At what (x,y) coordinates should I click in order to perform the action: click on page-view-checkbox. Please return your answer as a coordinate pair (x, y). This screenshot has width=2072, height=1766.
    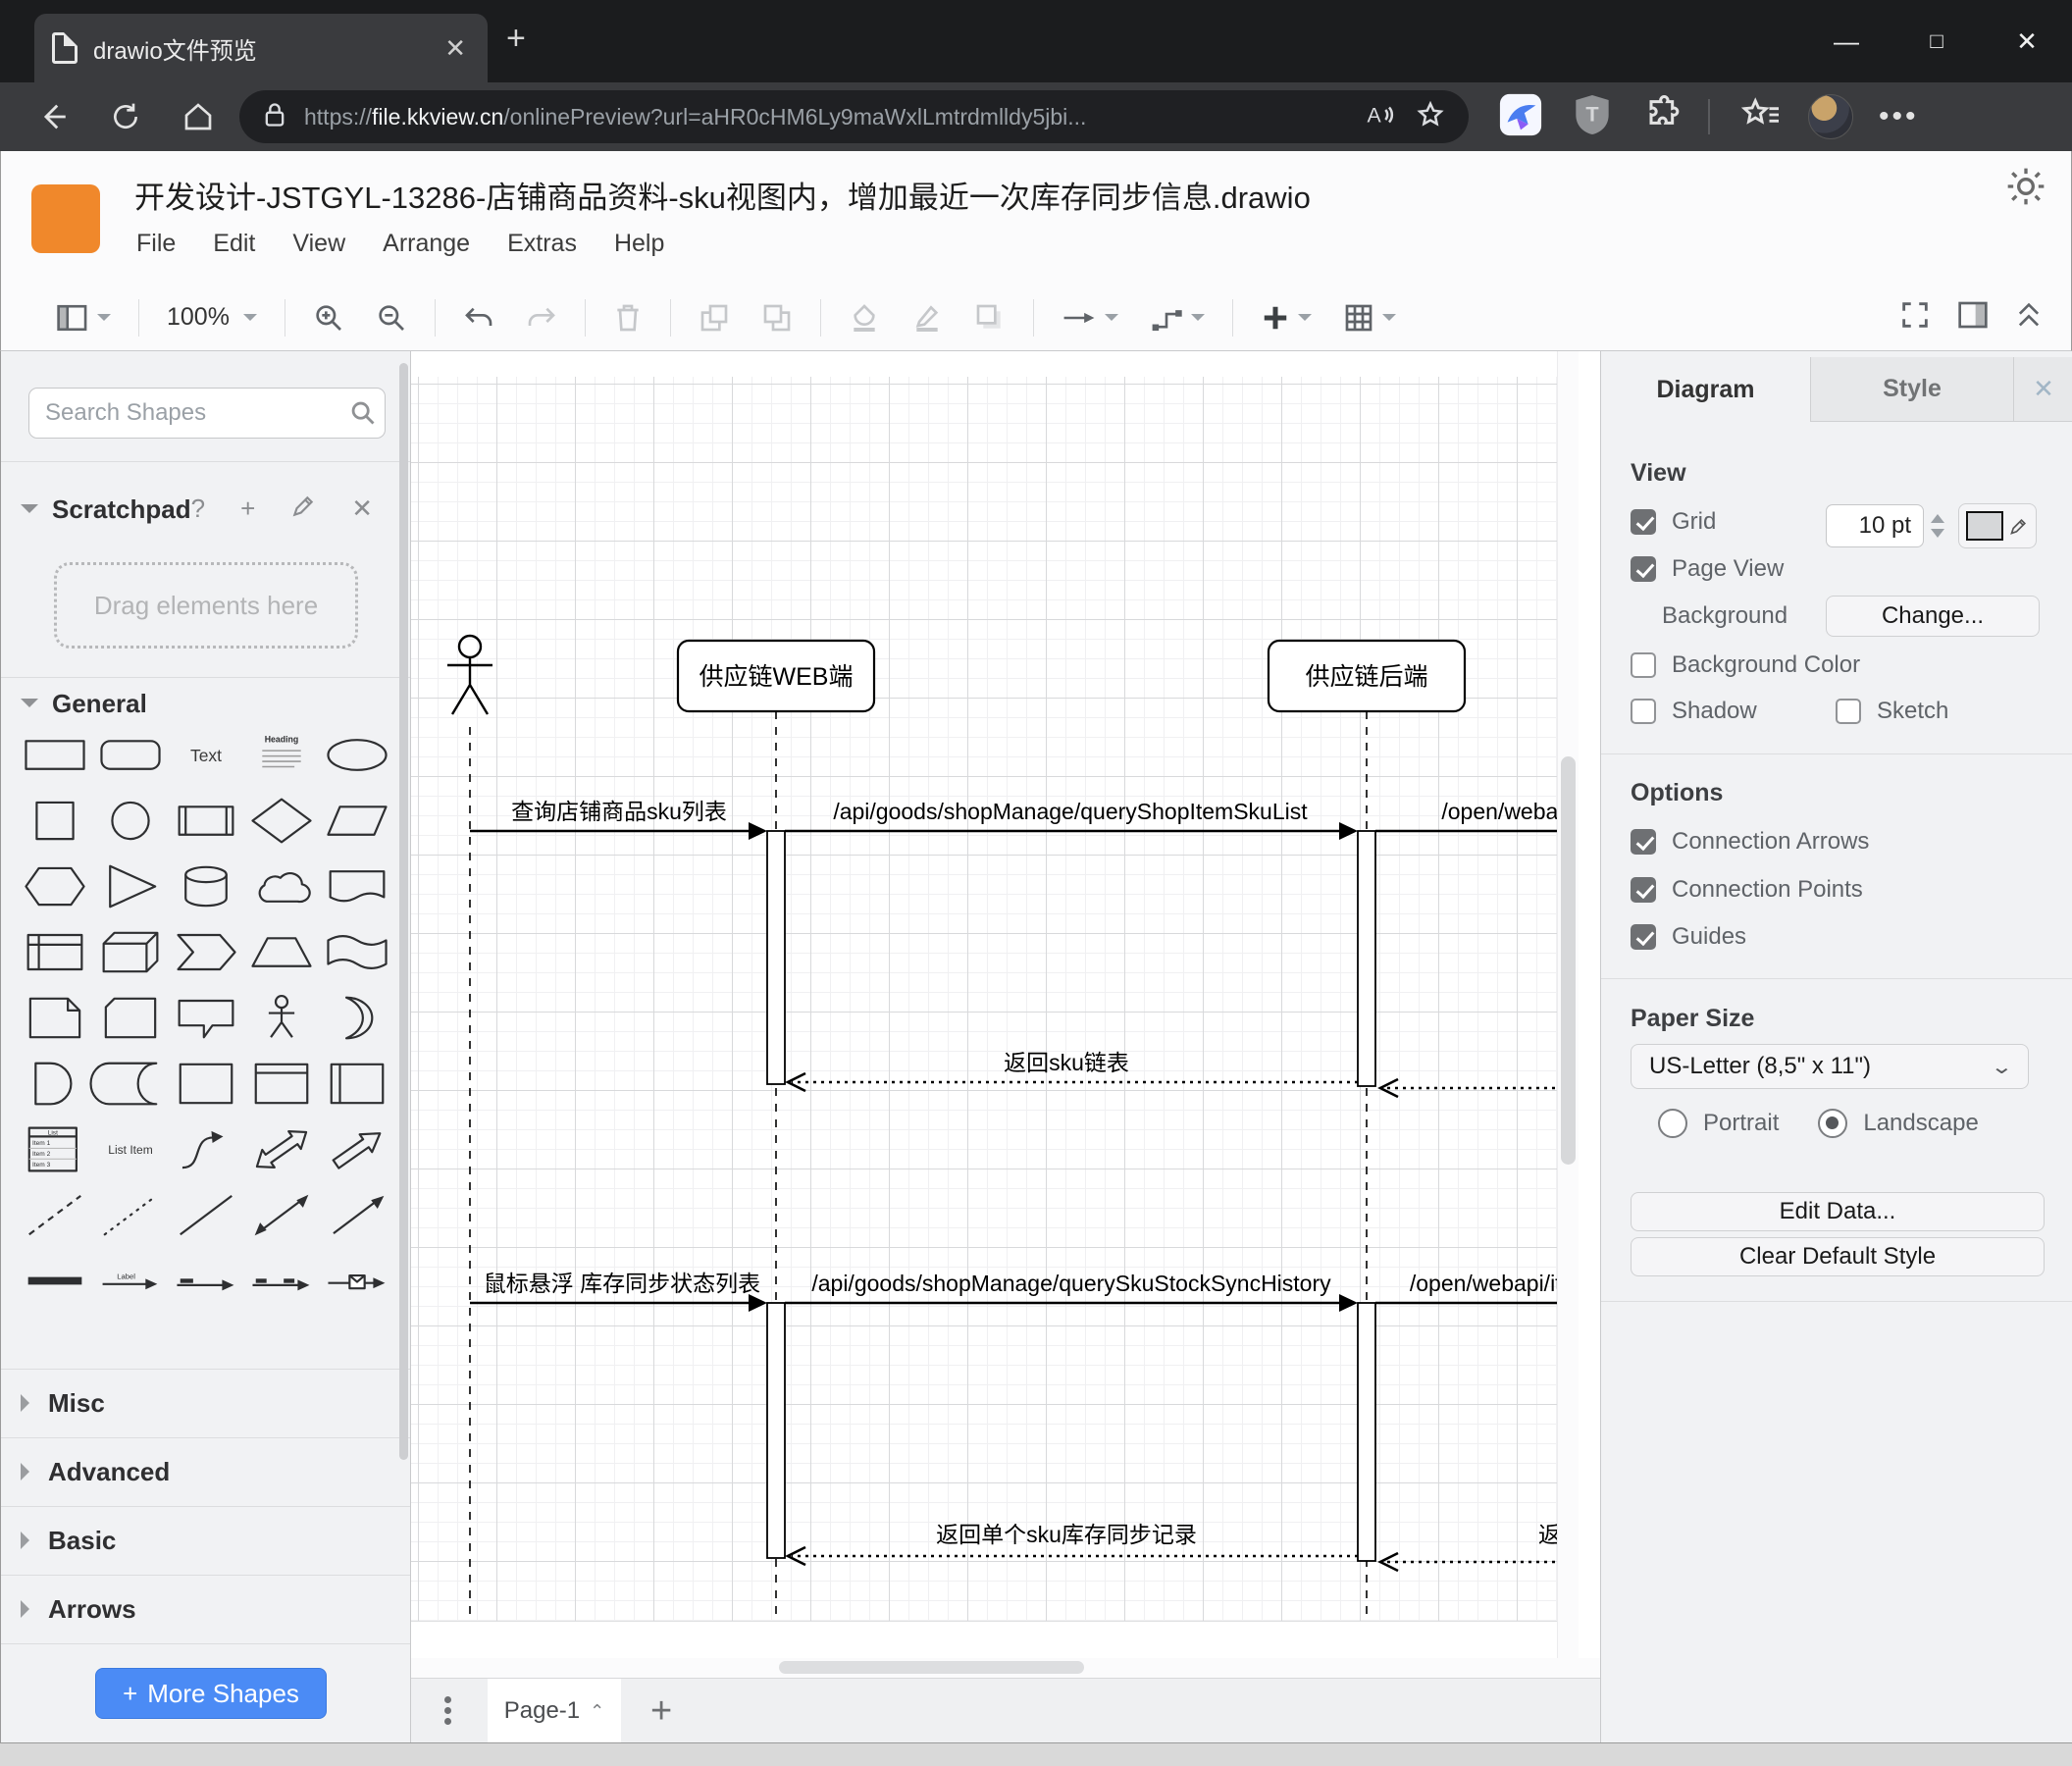
    Looking at the image, I should click on (1643, 569).